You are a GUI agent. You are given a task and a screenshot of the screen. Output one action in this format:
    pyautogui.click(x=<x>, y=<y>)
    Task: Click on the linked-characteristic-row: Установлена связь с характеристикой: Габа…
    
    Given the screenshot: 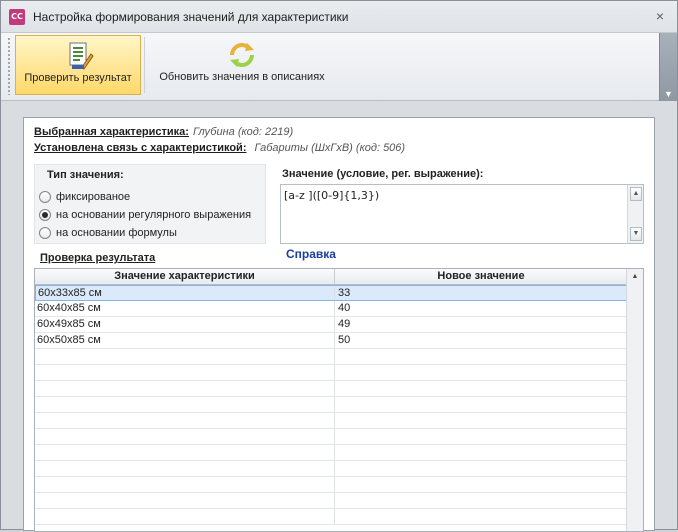 What is the action you would take?
    pyautogui.click(x=219, y=148)
    